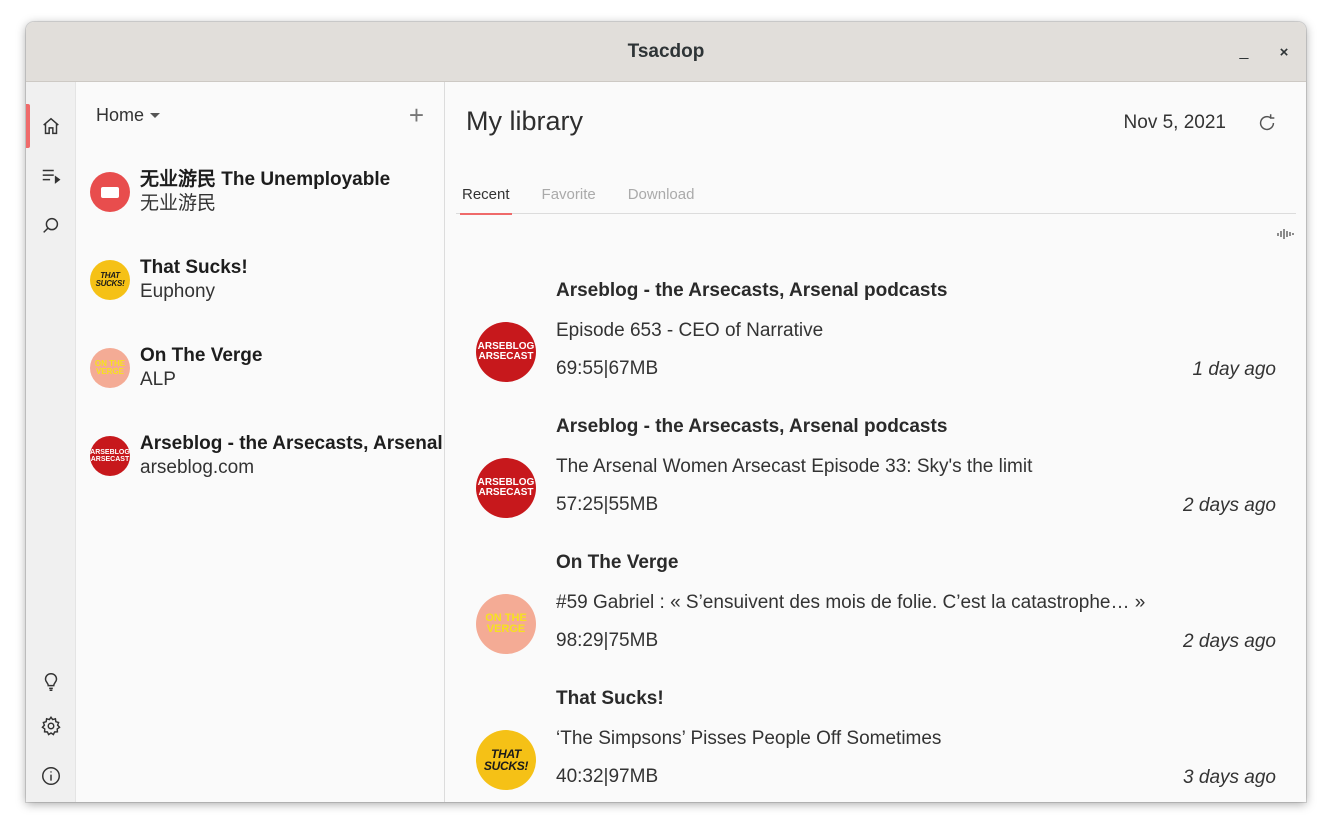 The image size is (1332, 831). Describe the element at coordinates (110, 280) in the screenshot. I see `podcast-cover: THAT SUCKS!` at that location.